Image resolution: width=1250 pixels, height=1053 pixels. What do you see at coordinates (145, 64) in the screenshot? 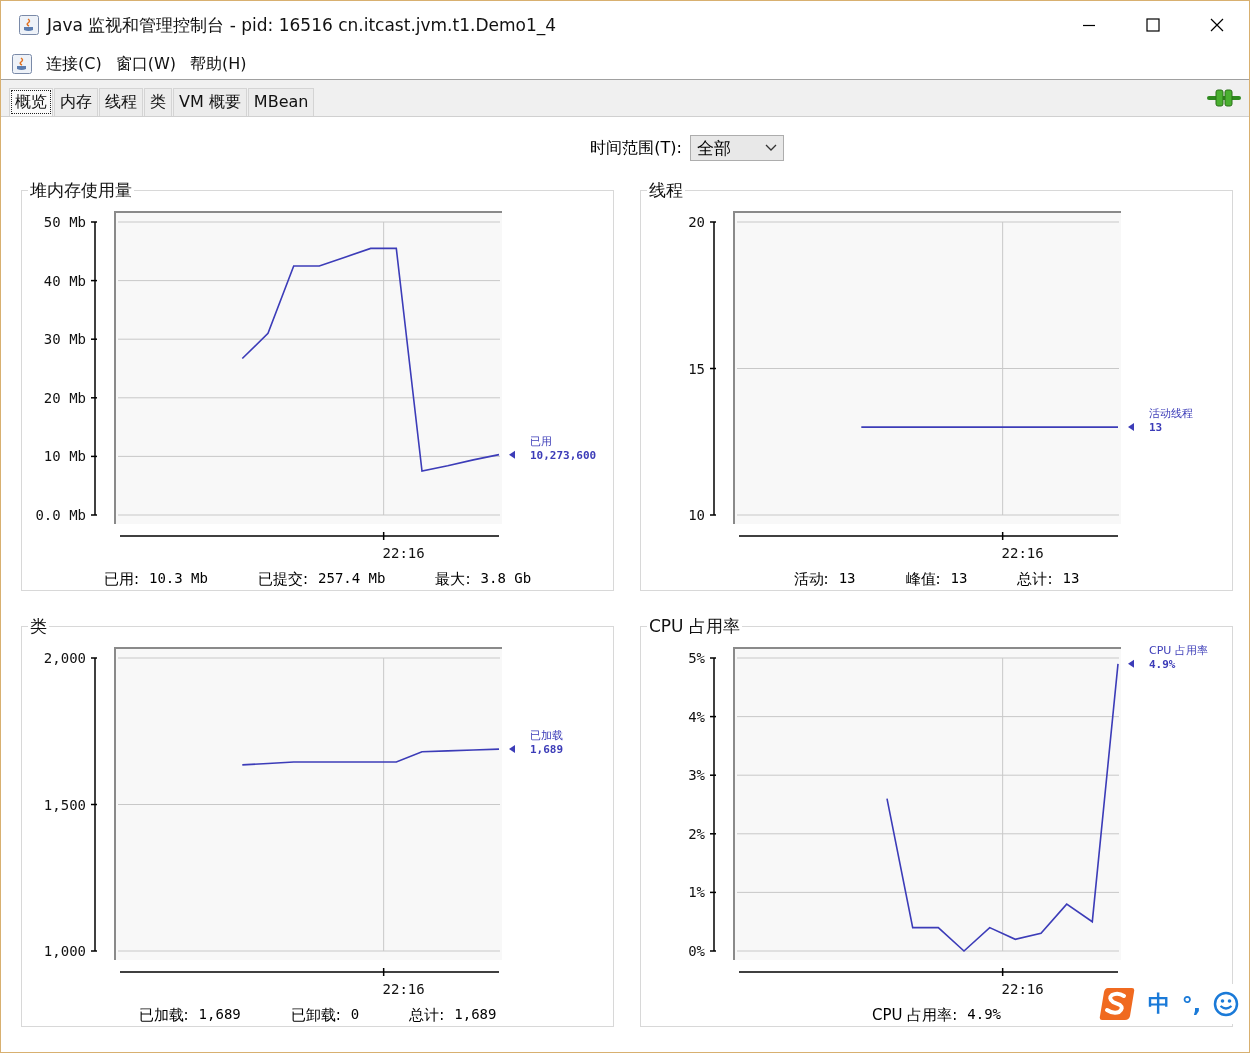
I see `menu-item: 窗口(W)` at bounding box center [145, 64].